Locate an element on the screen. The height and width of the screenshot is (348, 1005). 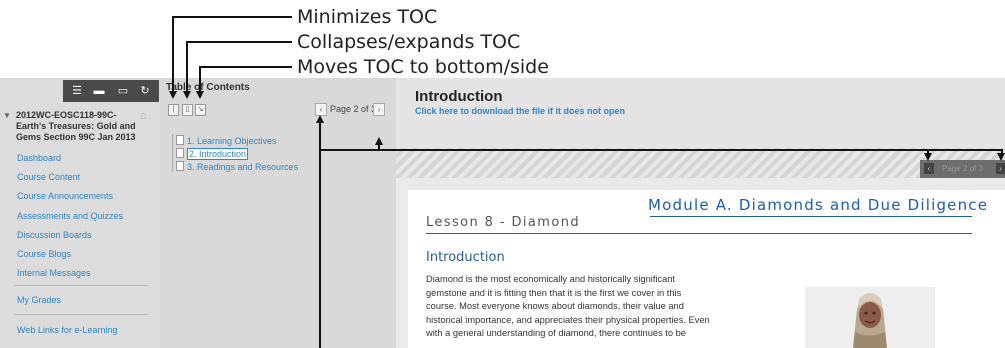
minimize-toc-button: | is located at coordinates (173, 110).